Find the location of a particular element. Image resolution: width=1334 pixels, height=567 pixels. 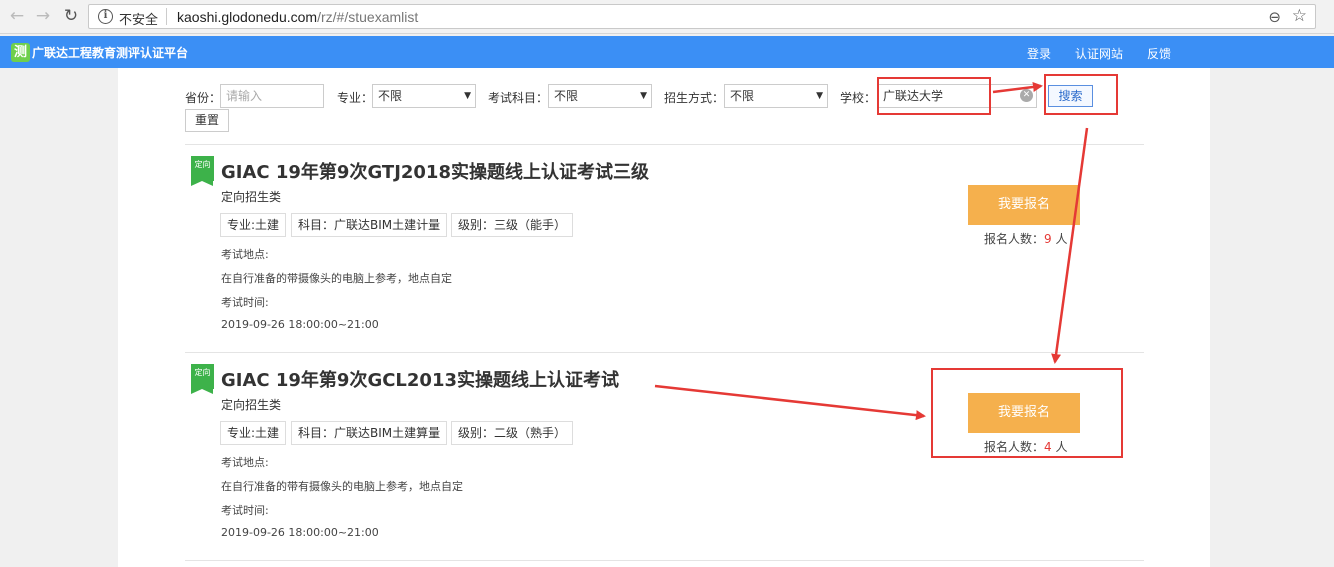

arrow-school-to-search is located at coordinates (1017, 88).